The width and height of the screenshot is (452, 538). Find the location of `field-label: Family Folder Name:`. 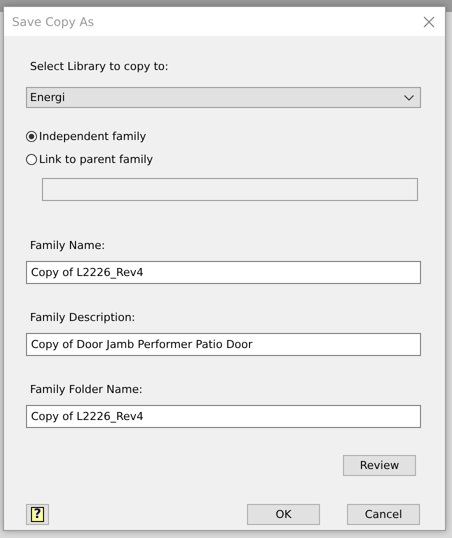

field-label: Family Folder Name: is located at coordinates (87, 389).